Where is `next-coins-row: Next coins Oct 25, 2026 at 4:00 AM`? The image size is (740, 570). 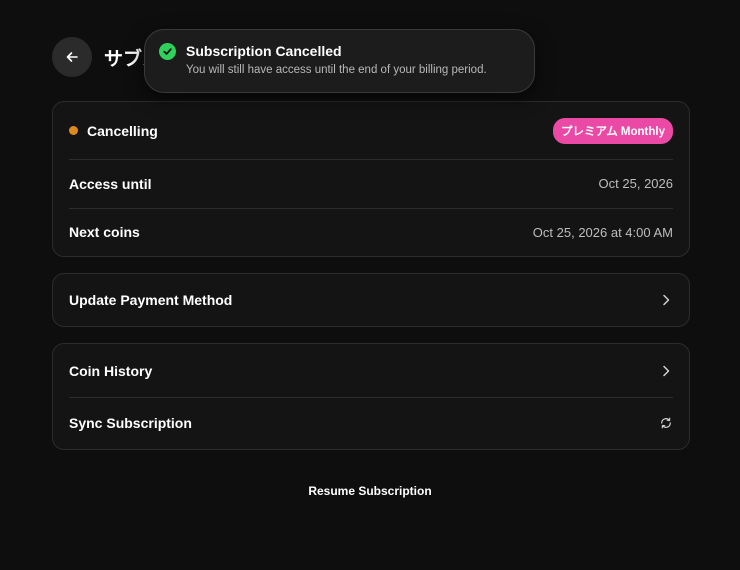
next-coins-row: Next coins Oct 25, 2026 at 4:00 AM is located at coordinates (371, 232).